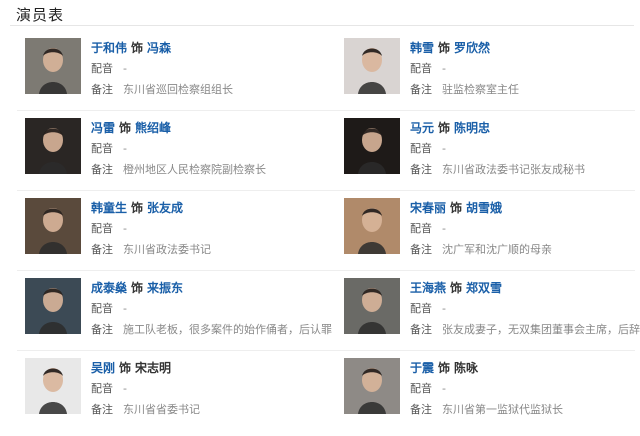 The width and height of the screenshot is (640, 436). What do you see at coordinates (484, 208) in the screenshot?
I see `role-name-link: 胡雪娥` at bounding box center [484, 208].